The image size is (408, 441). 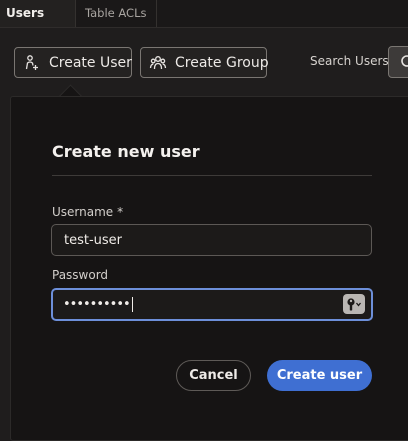 I want to click on tab-table-acls: Table ACLs, so click(x=117, y=13).